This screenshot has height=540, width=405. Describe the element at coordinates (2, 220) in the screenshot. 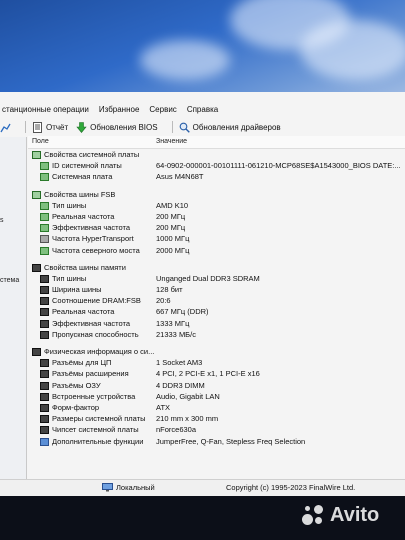

I see `tree-item: s` at that location.